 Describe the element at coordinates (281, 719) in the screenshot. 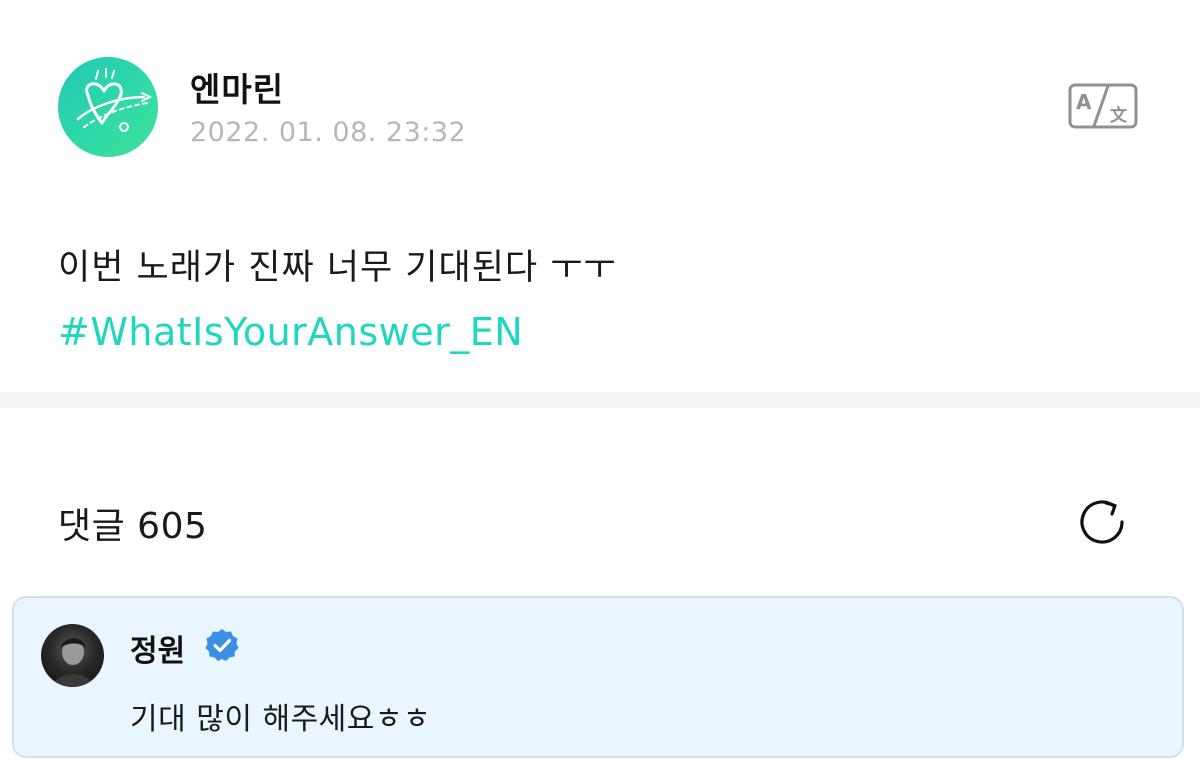

I see `comment-text: 기대 많이 해주세요ㅎㅎ` at that location.